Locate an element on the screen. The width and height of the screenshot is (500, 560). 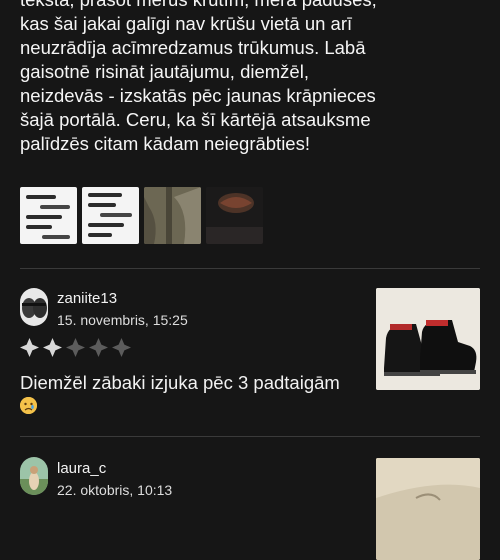
star-rating is located at coordinates (75, 347).